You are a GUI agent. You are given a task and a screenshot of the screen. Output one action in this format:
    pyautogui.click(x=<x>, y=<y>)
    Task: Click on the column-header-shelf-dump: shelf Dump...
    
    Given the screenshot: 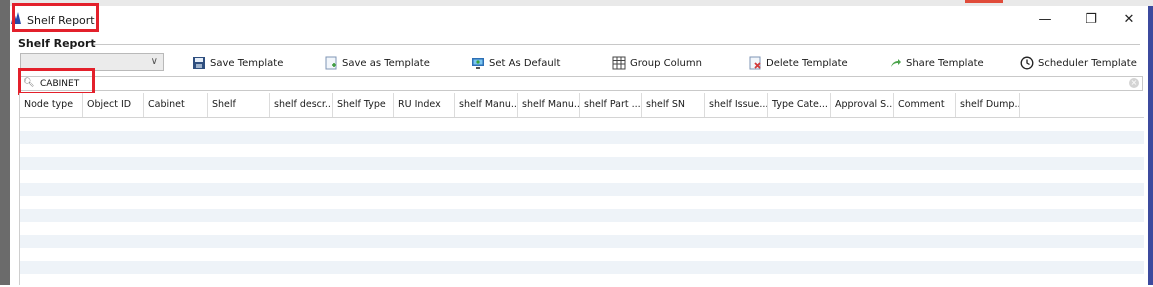 What is the action you would take?
    pyautogui.click(x=988, y=105)
    